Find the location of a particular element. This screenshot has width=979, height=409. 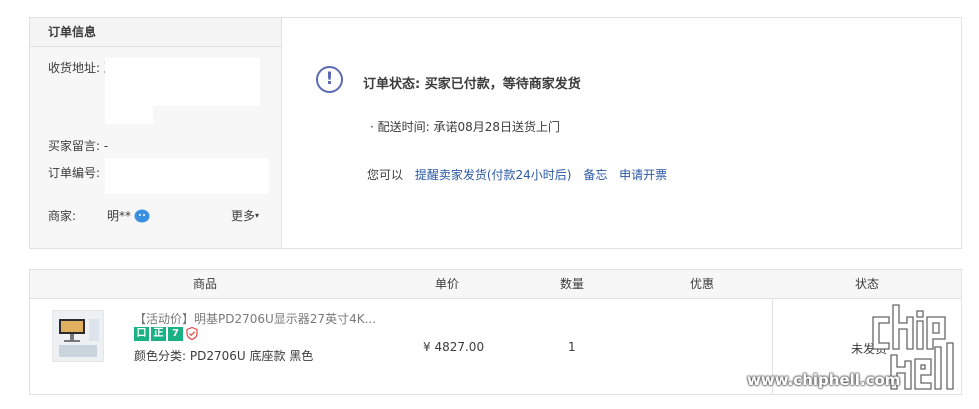

chiphell-watermark: www.chiphell.com is located at coordinates (857, 347).